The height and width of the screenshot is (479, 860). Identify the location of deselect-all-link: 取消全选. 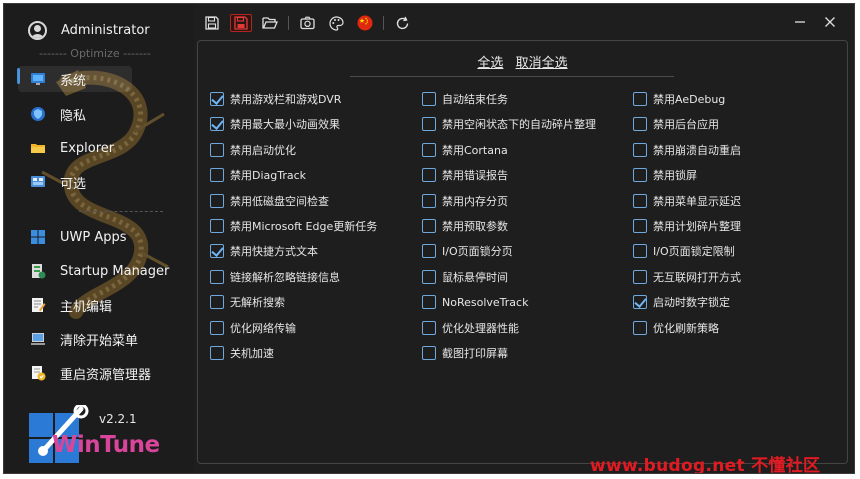
(542, 63).